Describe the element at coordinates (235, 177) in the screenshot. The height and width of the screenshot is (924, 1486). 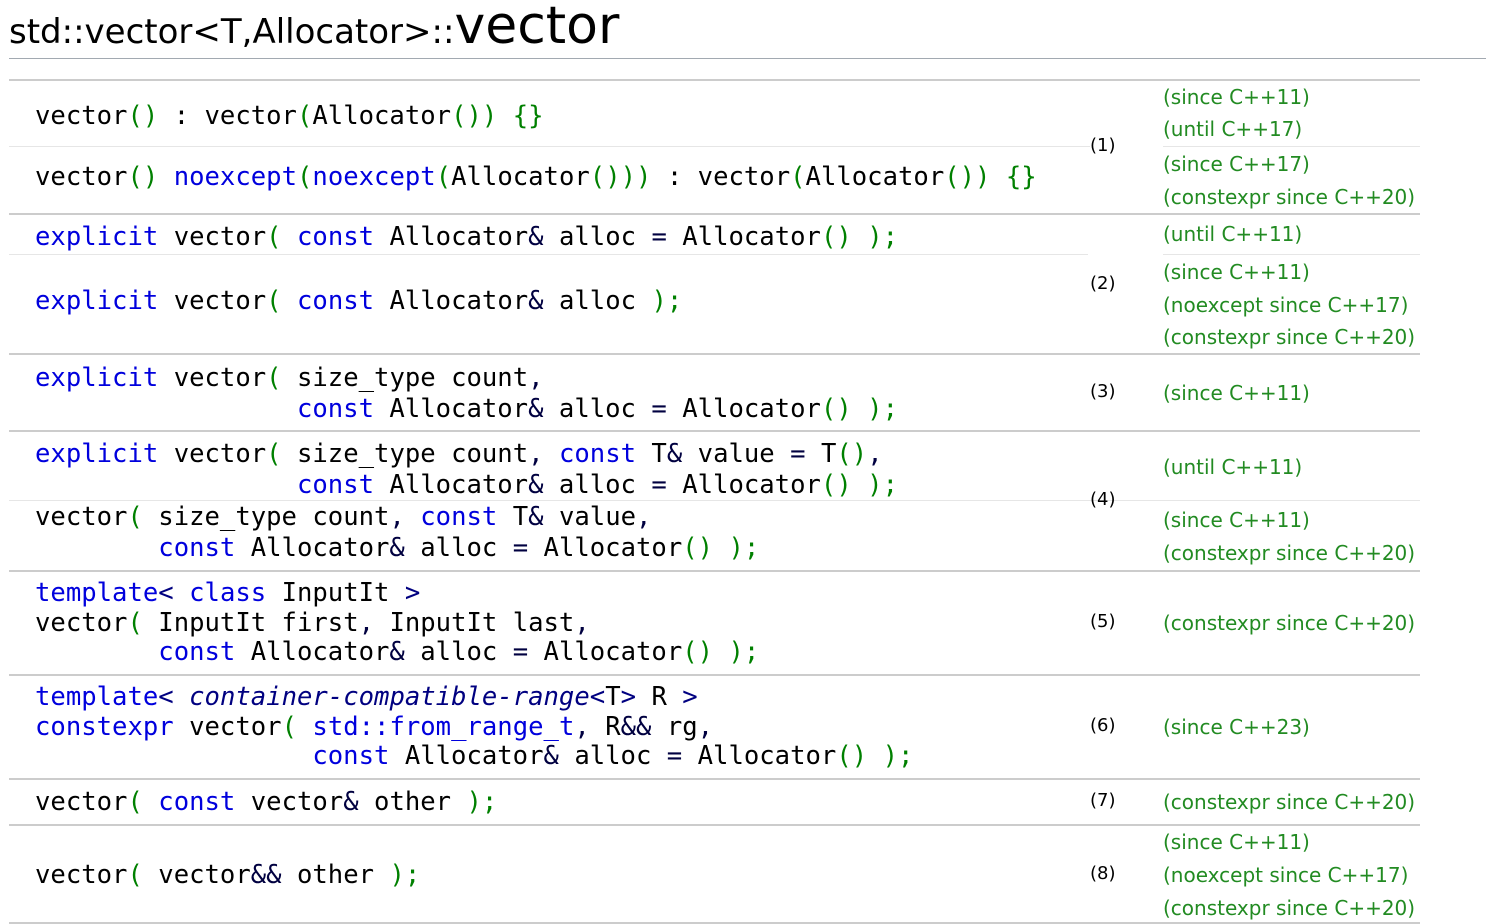
I see `code-token: noexcept` at that location.